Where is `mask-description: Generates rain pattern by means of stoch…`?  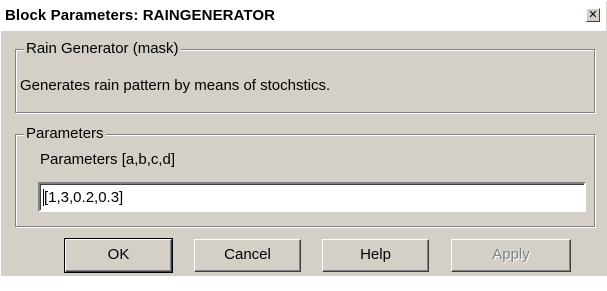 mask-description: Generates rain pattern by means of stoch… is located at coordinates (175, 85).